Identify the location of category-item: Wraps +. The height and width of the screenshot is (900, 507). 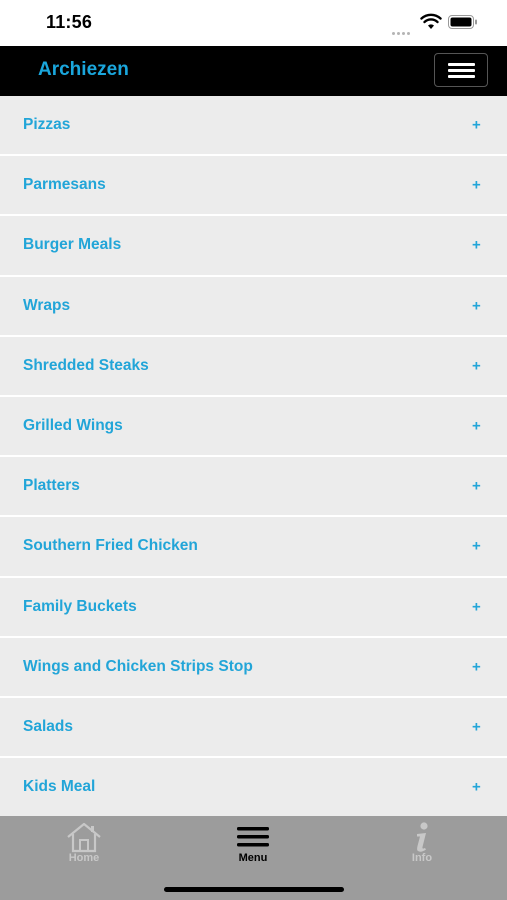
(253, 306).